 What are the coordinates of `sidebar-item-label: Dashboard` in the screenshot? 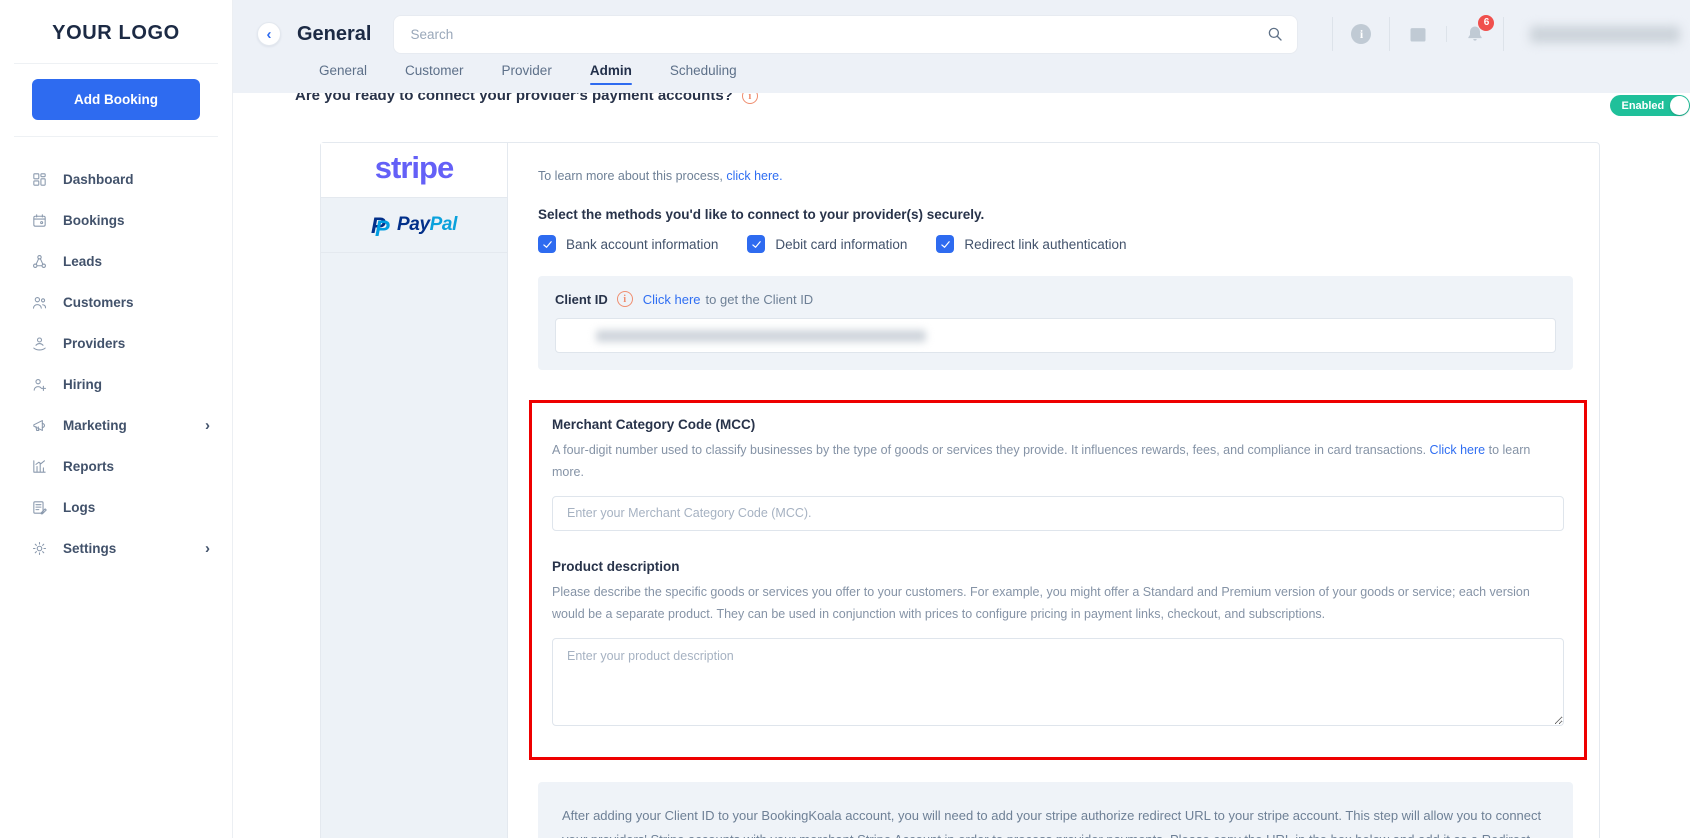 It's located at (98, 179).